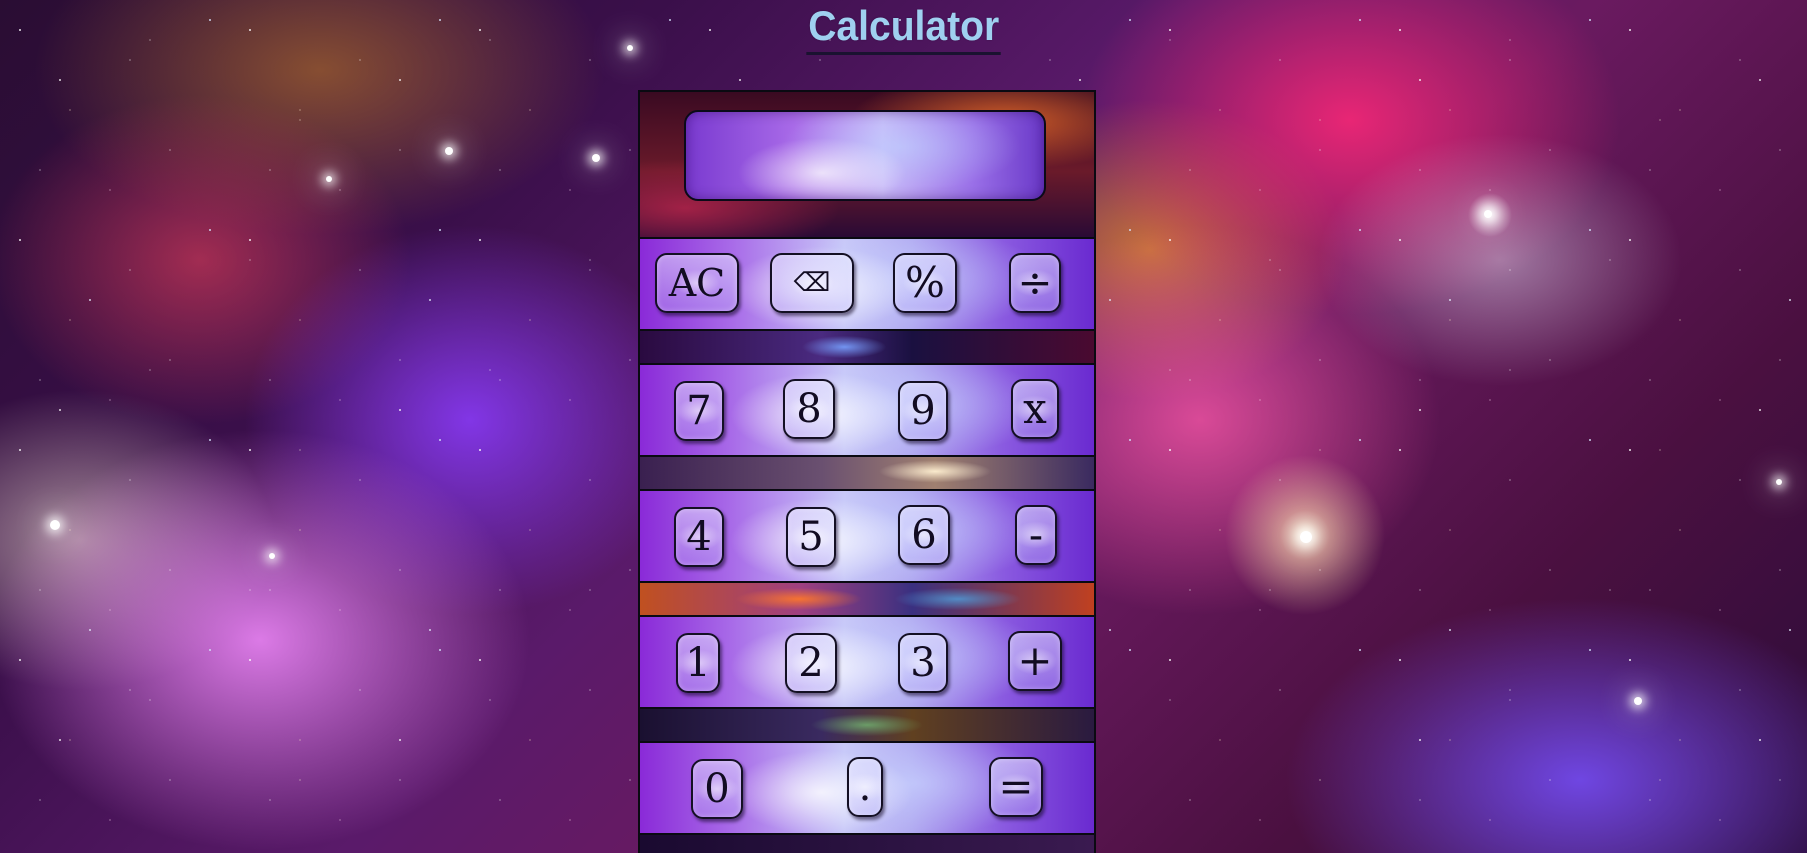 This screenshot has height=853, width=1807. What do you see at coordinates (865, 155) in the screenshot?
I see `calculator-display` at bounding box center [865, 155].